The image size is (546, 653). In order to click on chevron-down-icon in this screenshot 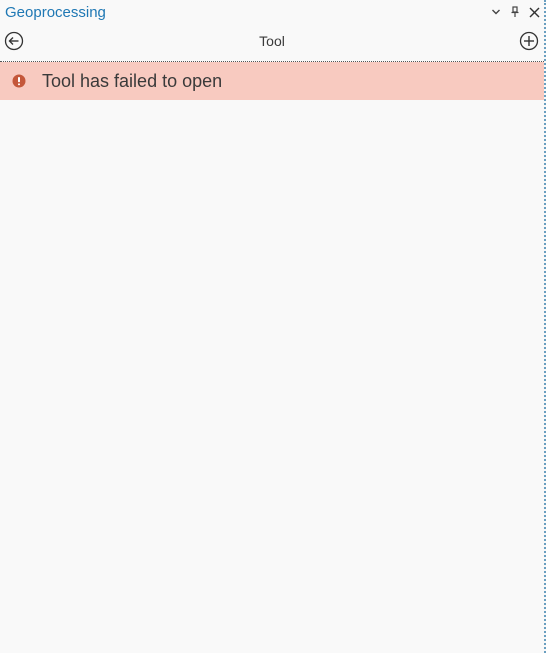, I will do `click(496, 12)`.